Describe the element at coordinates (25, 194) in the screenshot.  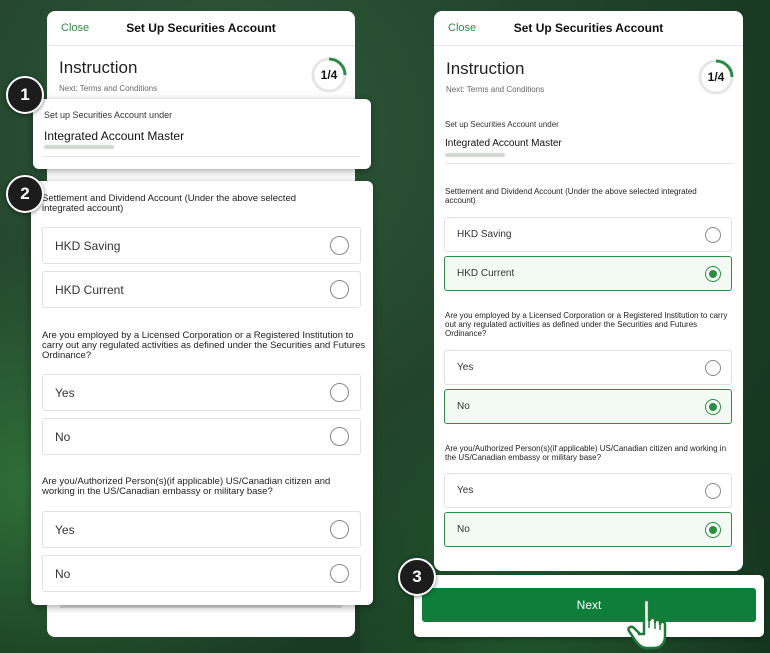
I see `step-badge-2: 2` at that location.